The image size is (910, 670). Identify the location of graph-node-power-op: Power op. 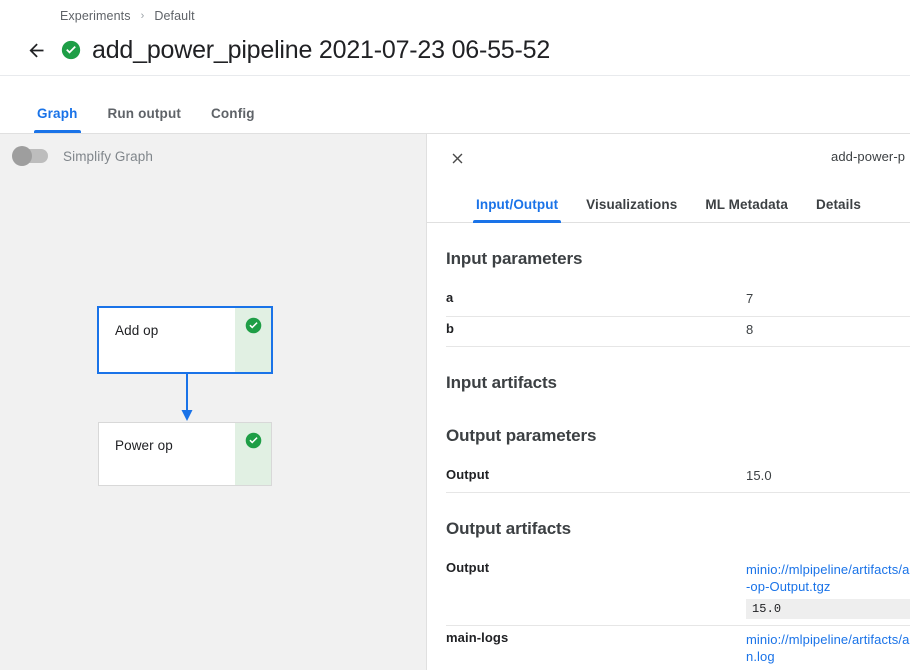
(185, 454).